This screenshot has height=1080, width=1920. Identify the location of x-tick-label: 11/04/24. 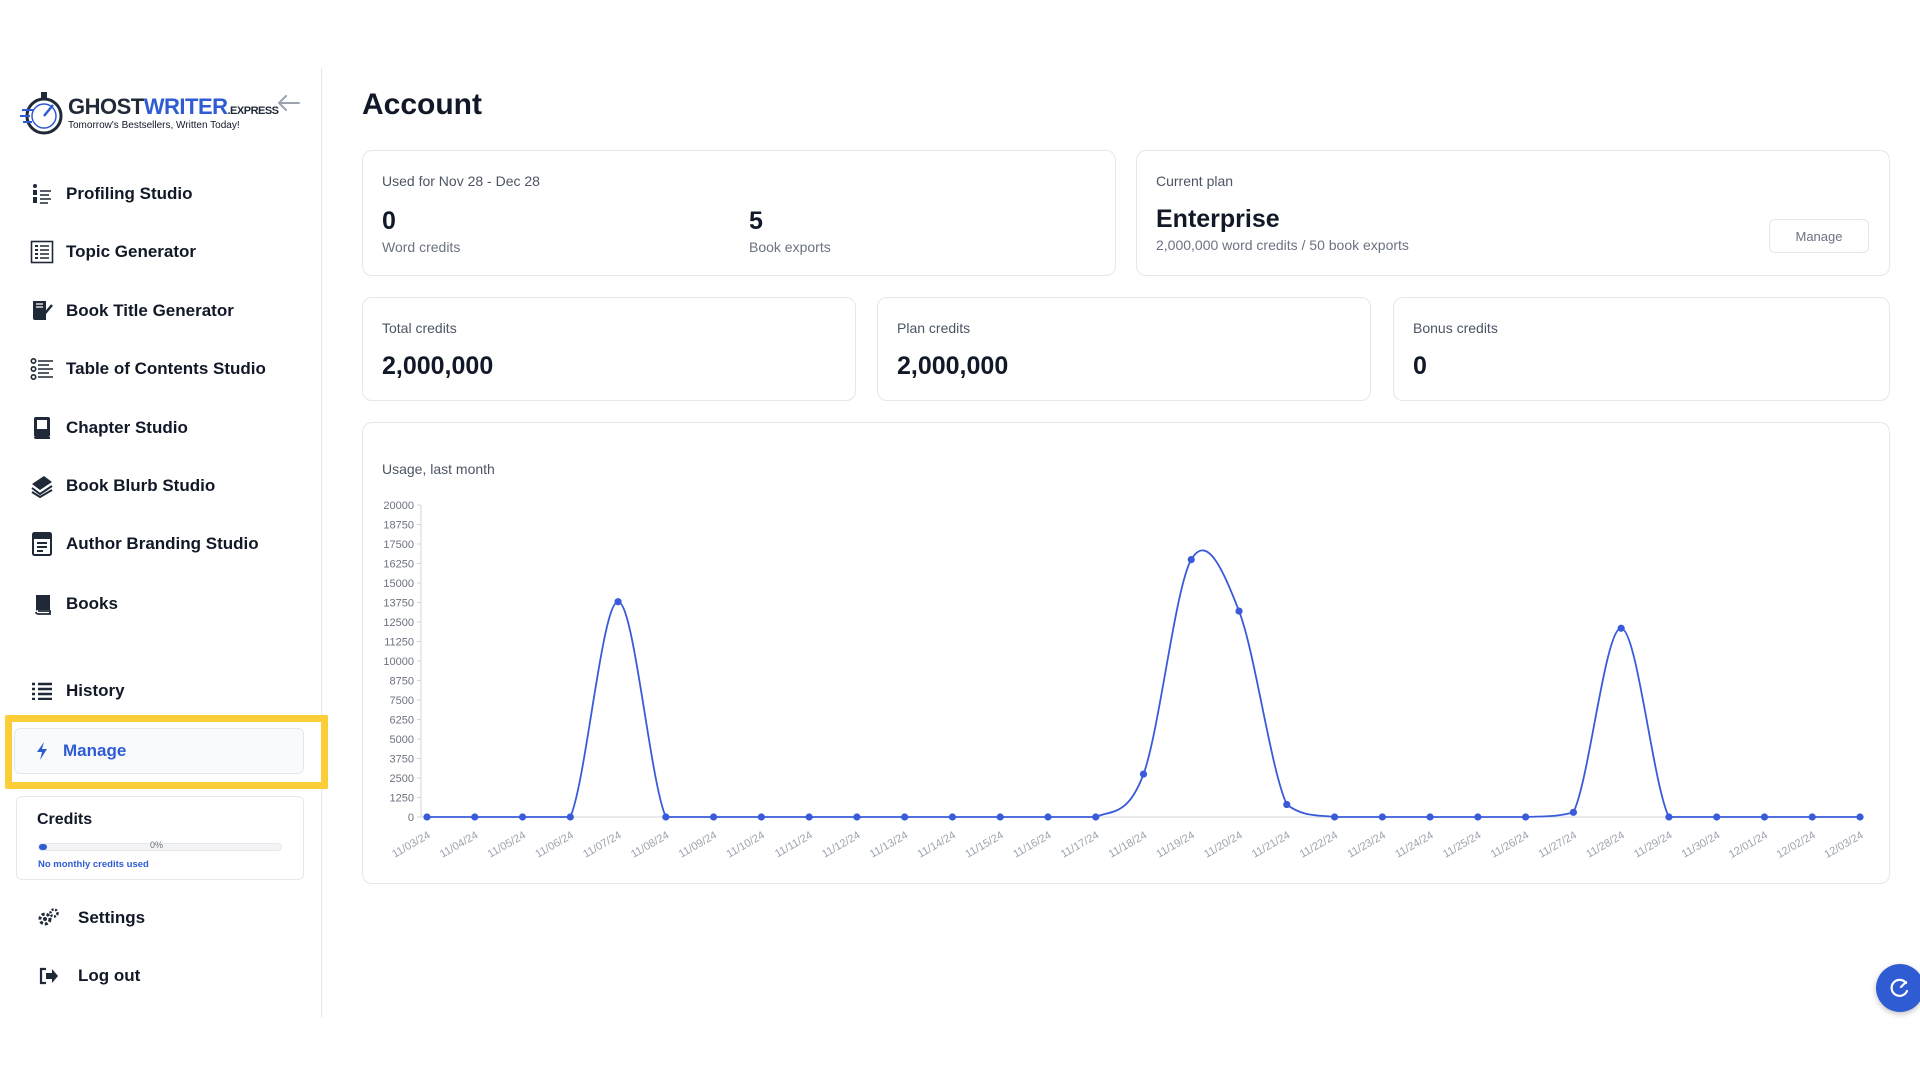
(459, 844).